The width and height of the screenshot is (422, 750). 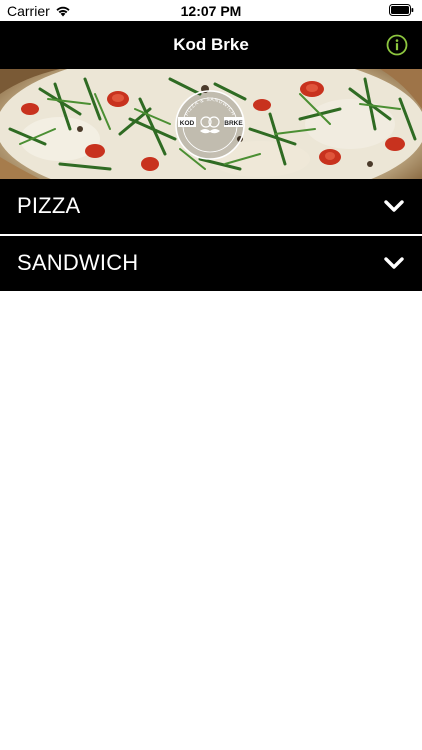 What do you see at coordinates (233, 123) in the screenshot?
I see `logo-word-right: BRKE` at bounding box center [233, 123].